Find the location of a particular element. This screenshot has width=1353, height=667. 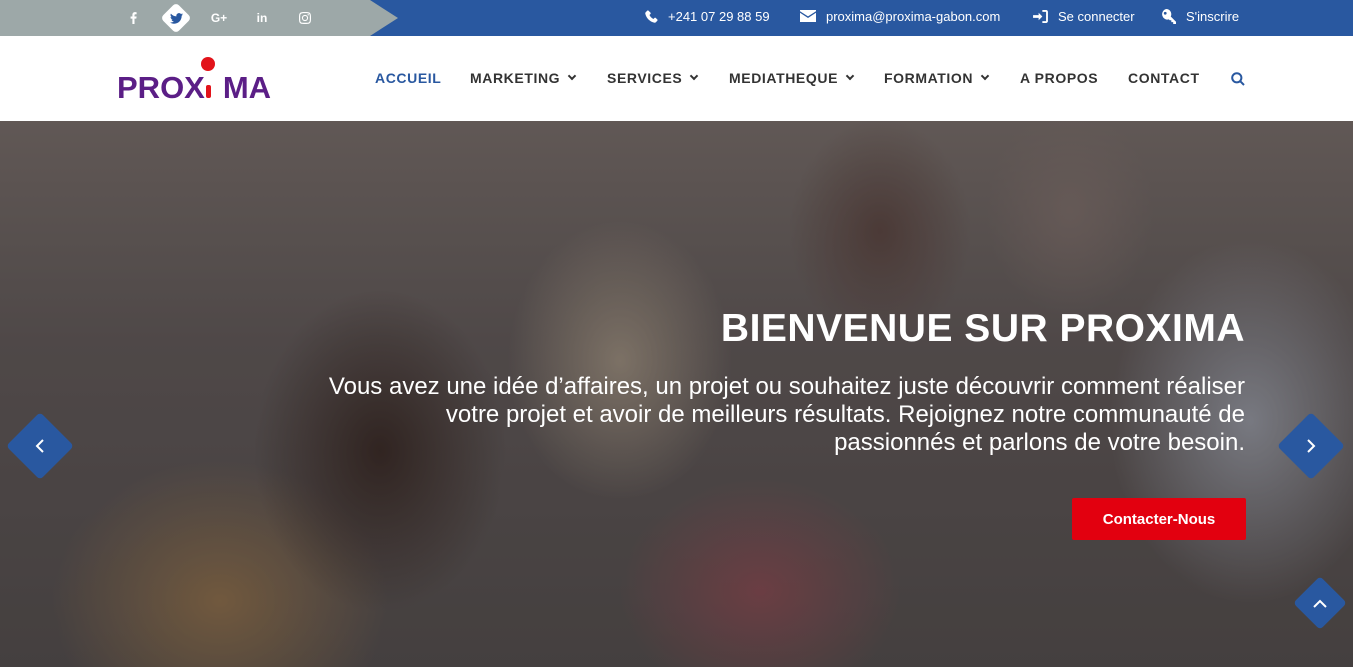

nav-services: SERVICES is located at coordinates (653, 78).